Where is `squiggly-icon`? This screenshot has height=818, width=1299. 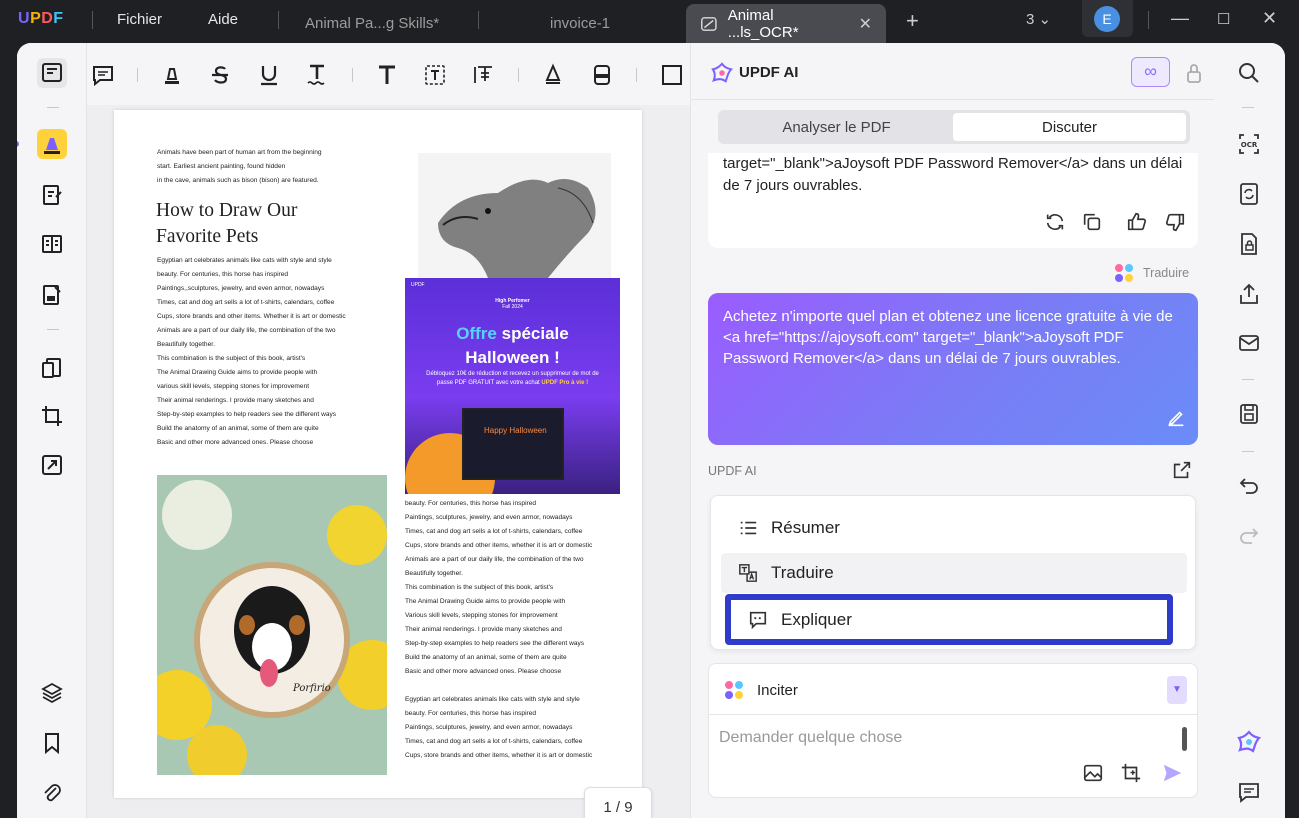
squiggly-icon is located at coordinates (317, 75).